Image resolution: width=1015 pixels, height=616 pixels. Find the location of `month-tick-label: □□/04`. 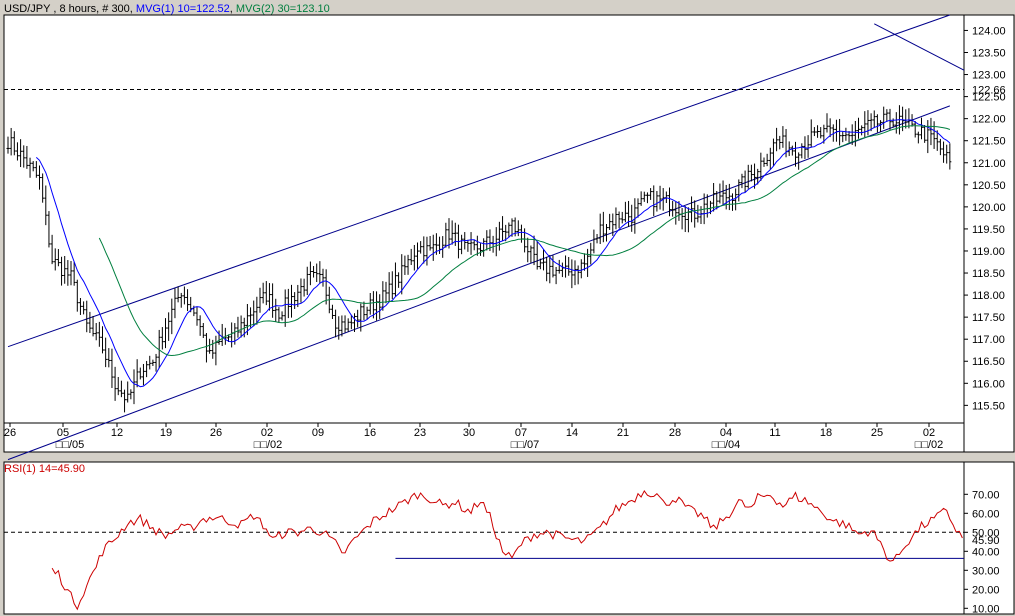

month-tick-label: □□/04 is located at coordinates (726, 445).